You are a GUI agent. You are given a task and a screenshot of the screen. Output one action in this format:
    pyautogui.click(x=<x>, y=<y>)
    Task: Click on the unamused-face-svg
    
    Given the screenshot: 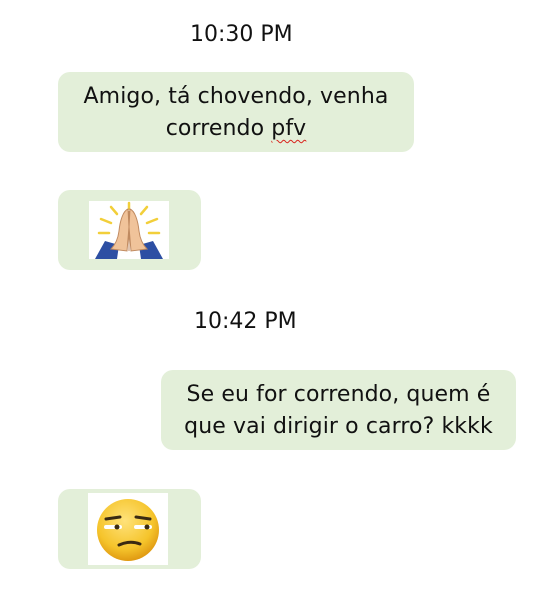 What is the action you would take?
    pyautogui.click(x=128, y=530)
    